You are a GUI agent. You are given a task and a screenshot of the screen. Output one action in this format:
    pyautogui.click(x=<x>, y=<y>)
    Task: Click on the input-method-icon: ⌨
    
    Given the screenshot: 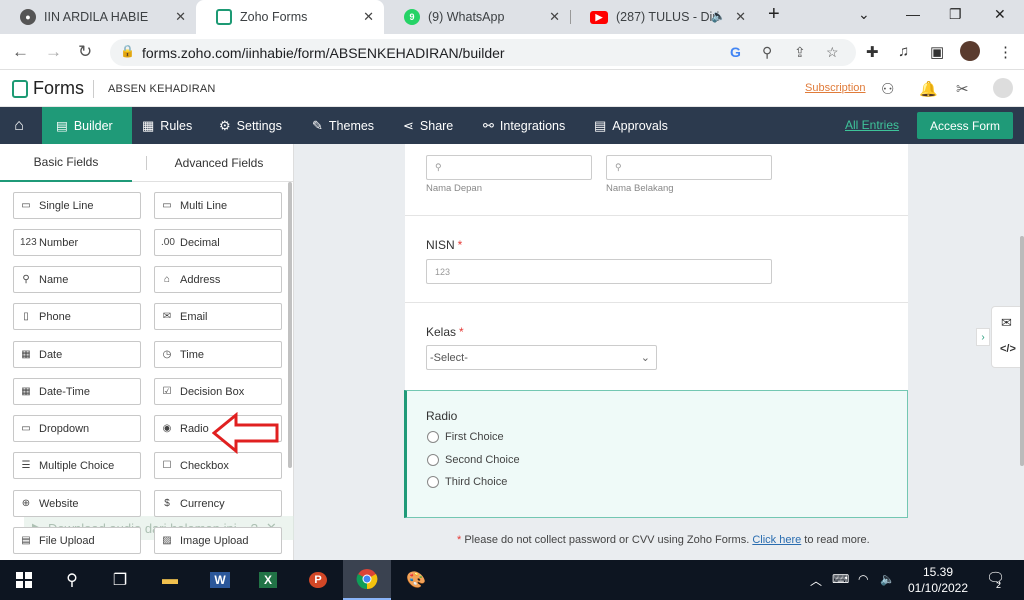 What is the action you would take?
    pyautogui.click(x=840, y=579)
    